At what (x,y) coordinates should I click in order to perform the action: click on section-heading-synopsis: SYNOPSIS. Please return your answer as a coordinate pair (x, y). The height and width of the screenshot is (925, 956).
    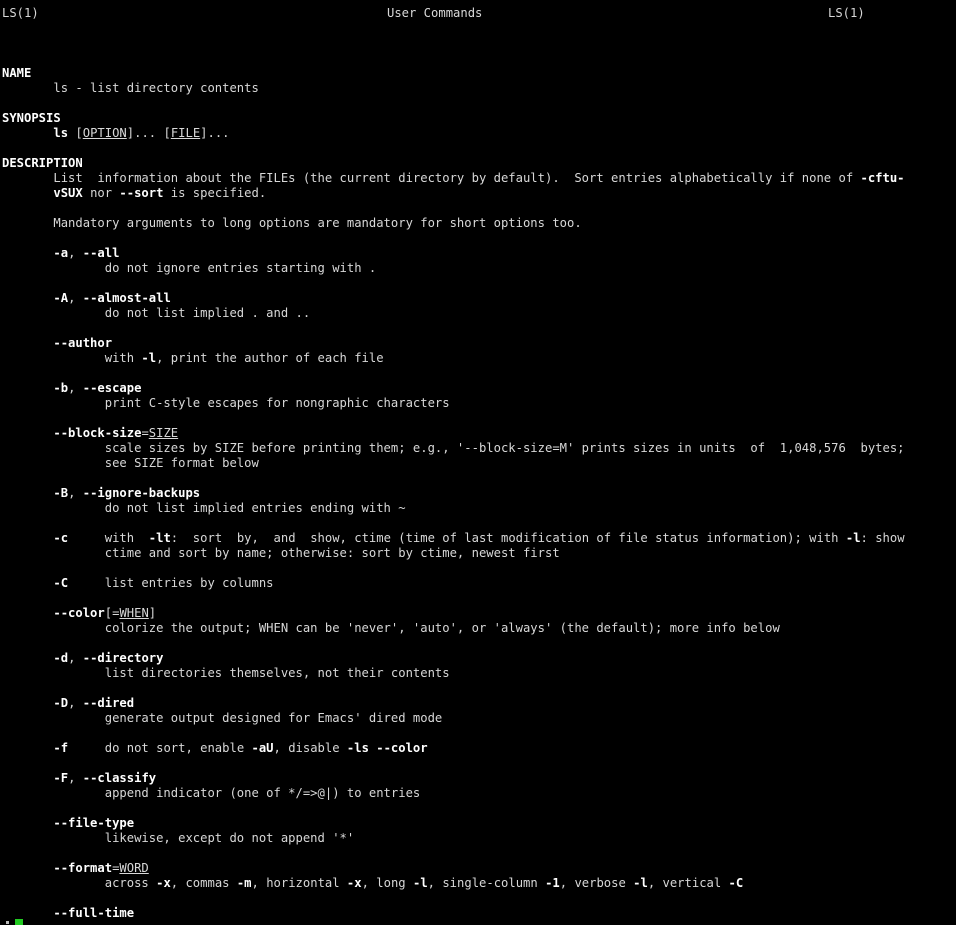
    Looking at the image, I should click on (31, 118).